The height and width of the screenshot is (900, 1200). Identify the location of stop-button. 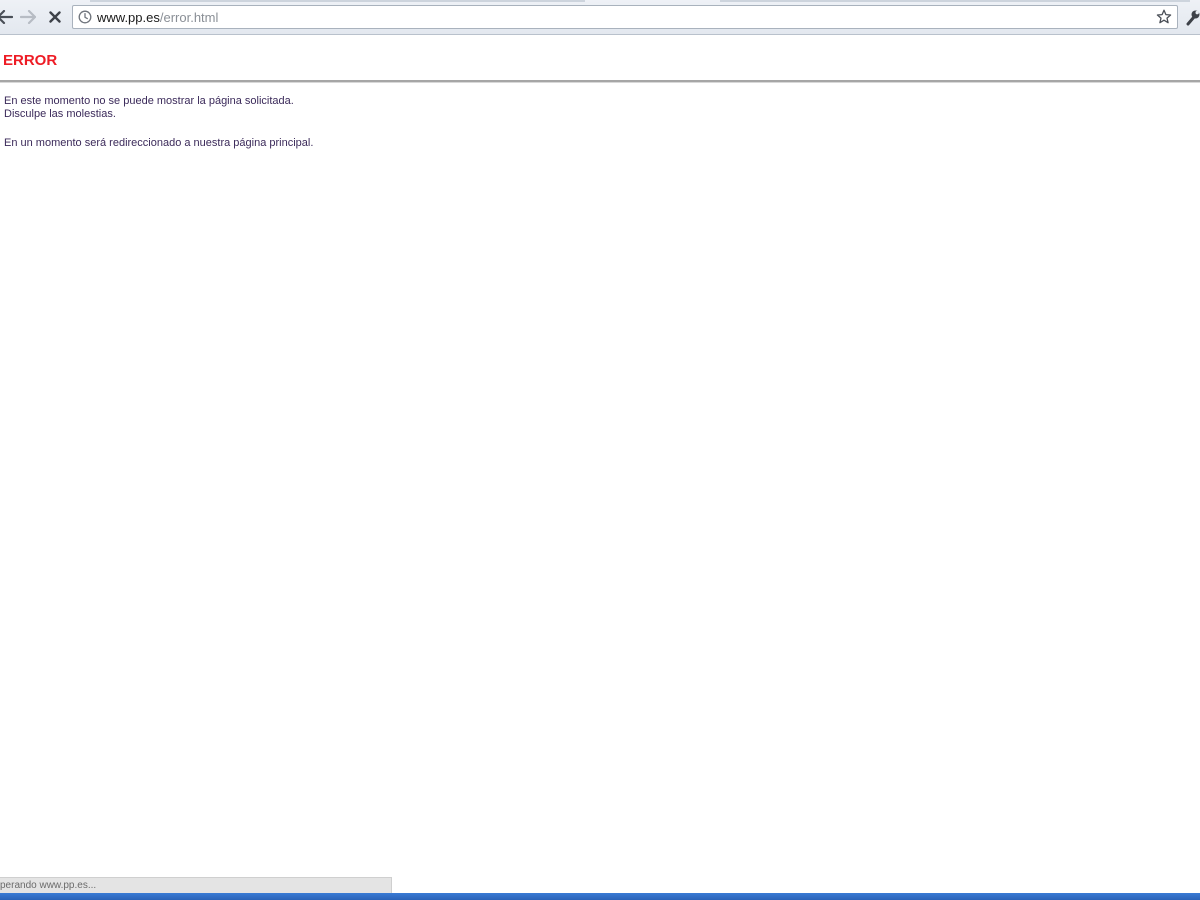
(55, 17).